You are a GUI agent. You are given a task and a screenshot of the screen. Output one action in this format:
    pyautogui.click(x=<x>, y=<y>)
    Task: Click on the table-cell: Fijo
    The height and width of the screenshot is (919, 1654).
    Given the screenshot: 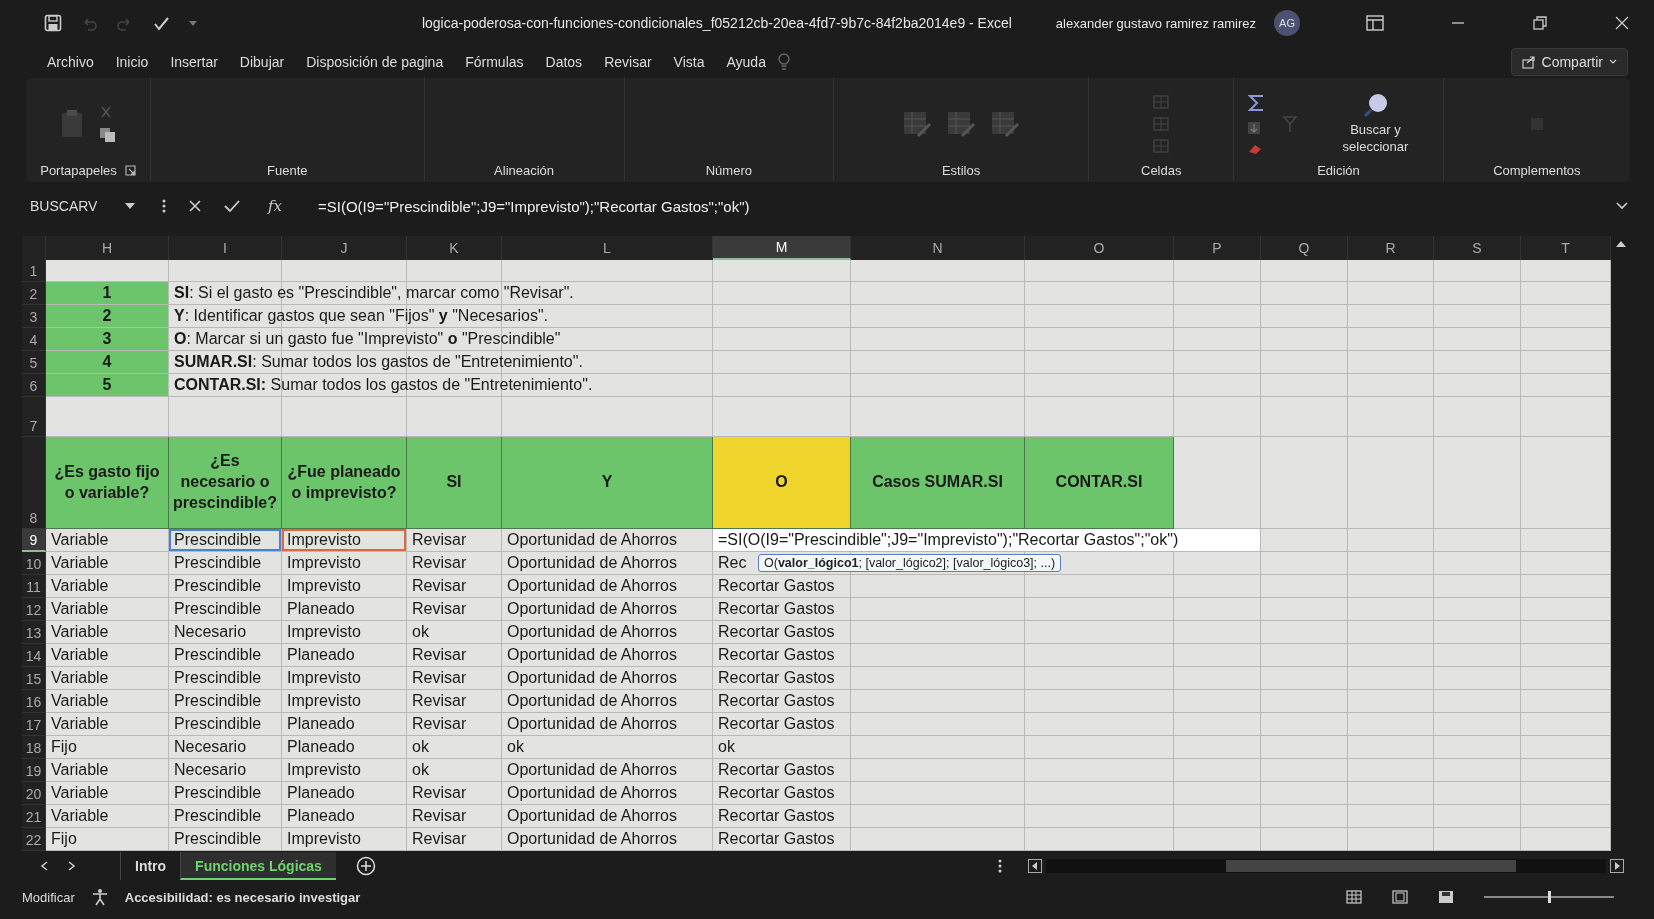 What is the action you would take?
    pyautogui.click(x=107, y=747)
    